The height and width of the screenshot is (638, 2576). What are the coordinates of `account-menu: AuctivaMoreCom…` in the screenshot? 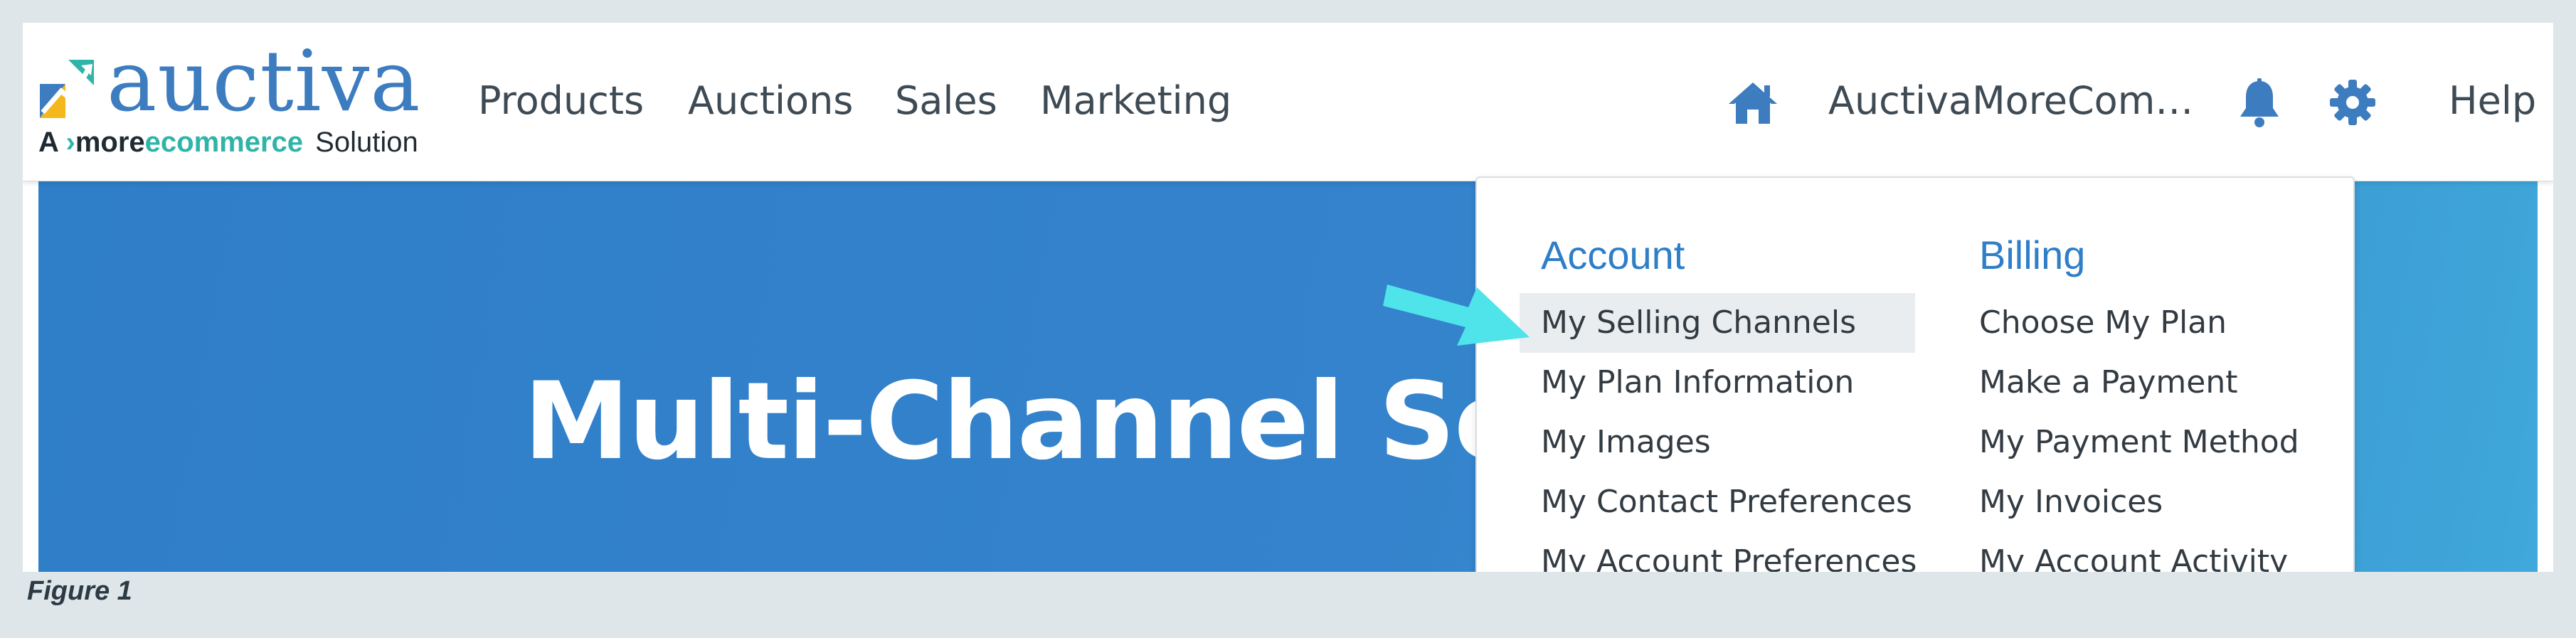 It's located at (2011, 100).